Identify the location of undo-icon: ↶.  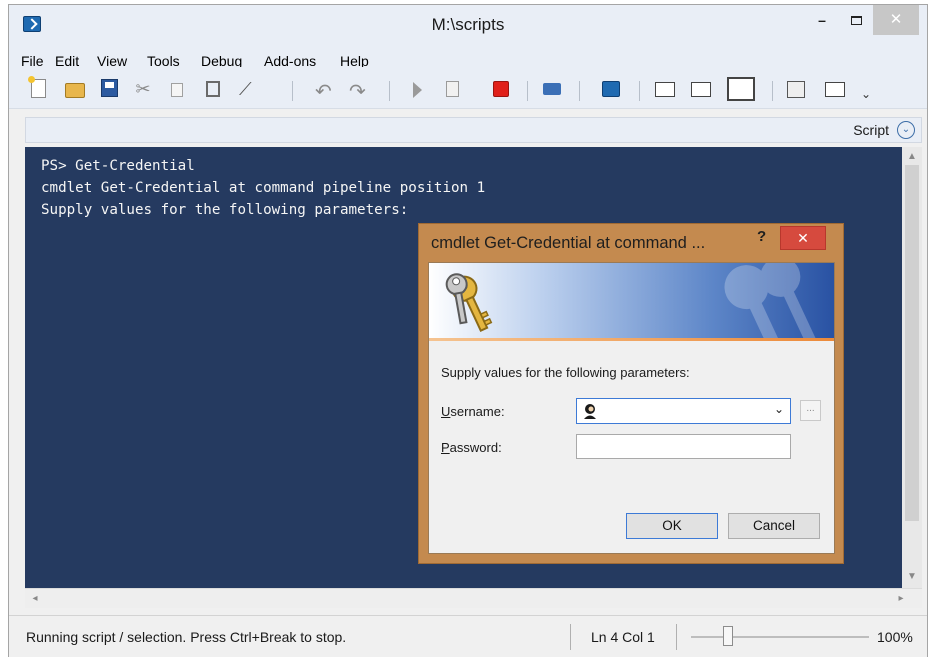
(325, 91).